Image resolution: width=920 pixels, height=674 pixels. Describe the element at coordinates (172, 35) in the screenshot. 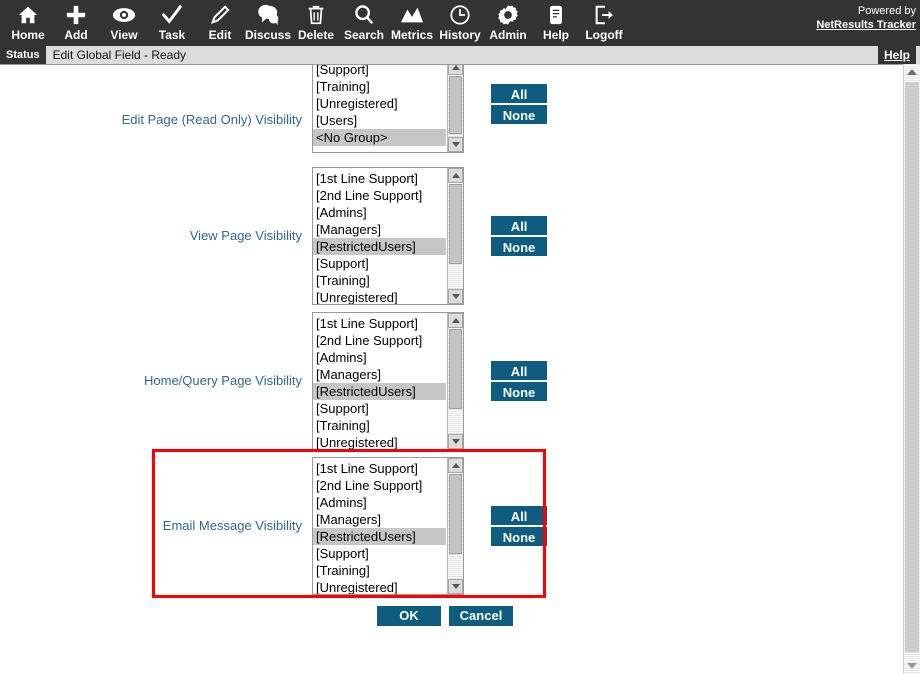

I see `toolbar-label: Task` at that location.